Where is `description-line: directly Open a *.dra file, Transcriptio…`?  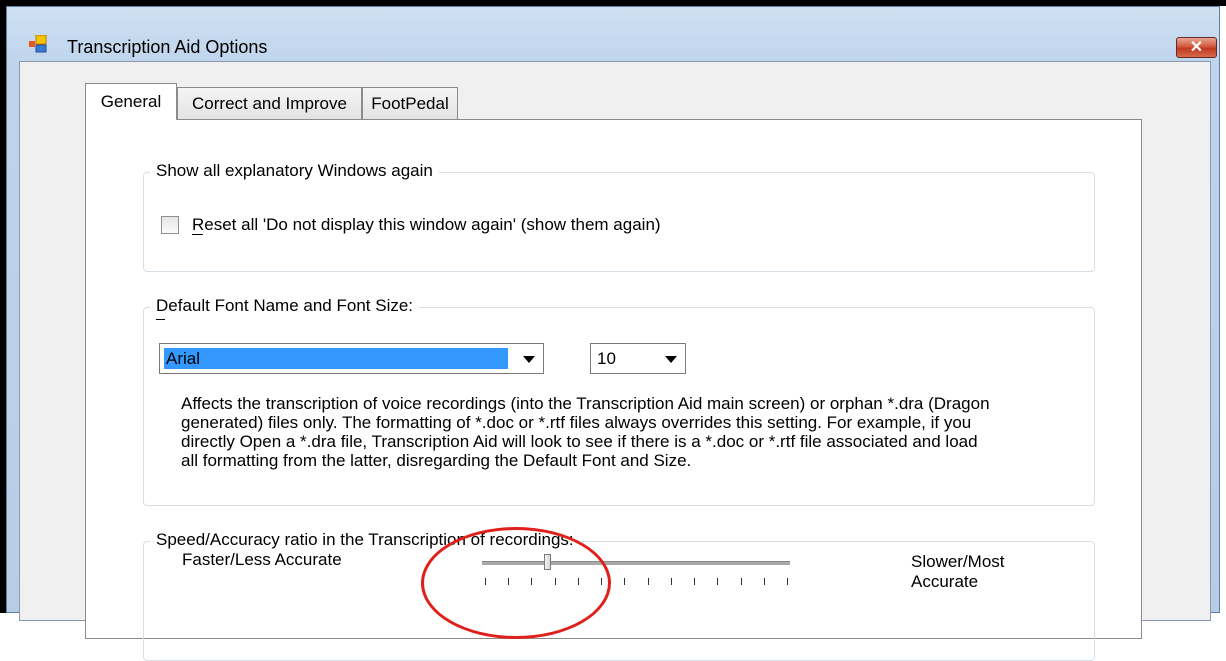
description-line: directly Open a *.dra file, Transcriptio… is located at coordinates (579, 441).